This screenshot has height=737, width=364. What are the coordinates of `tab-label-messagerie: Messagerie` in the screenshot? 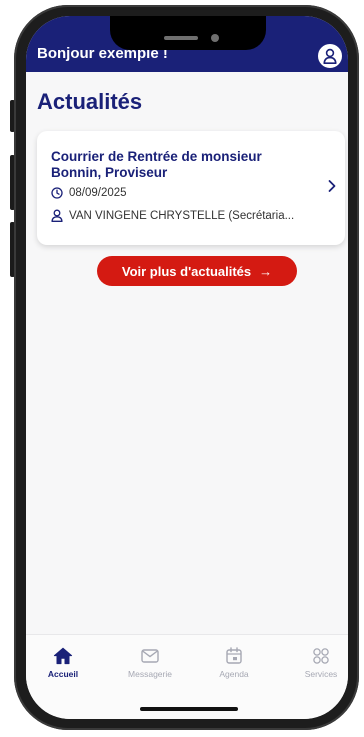 It's located at (150, 674).